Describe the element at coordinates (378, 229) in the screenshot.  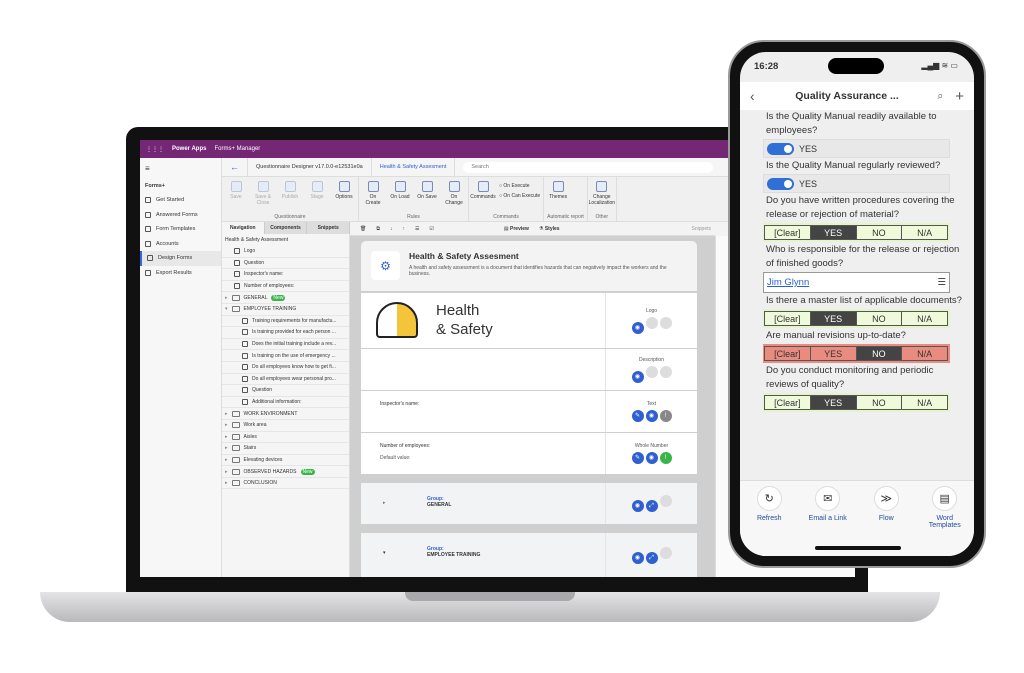
I see `copy-icon: ⧉` at that location.